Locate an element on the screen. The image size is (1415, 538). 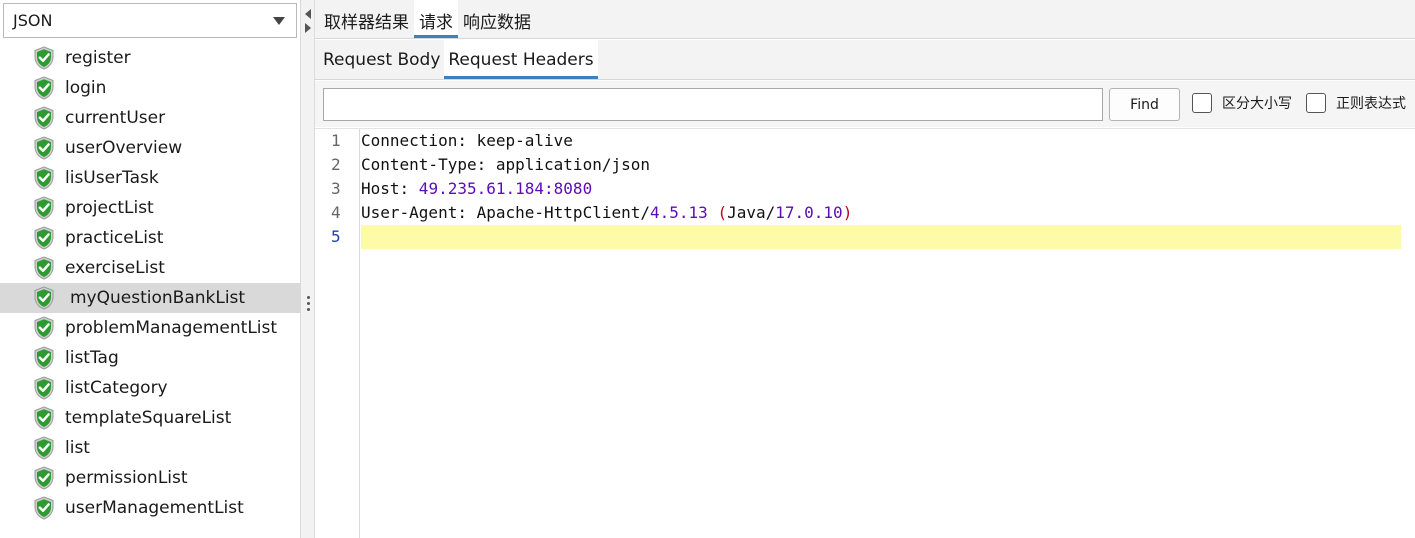
sampler-tree-item: listTag is located at coordinates (150, 358).